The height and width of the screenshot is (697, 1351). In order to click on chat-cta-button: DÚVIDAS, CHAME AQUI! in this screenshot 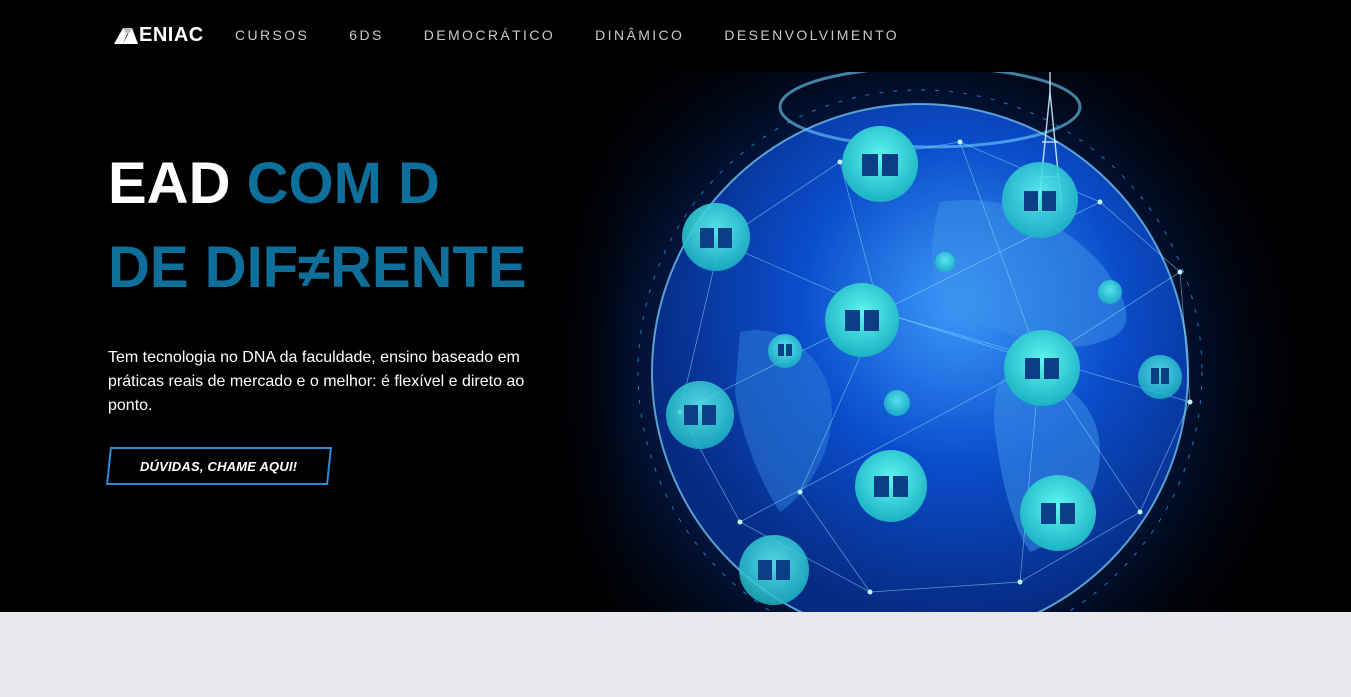, I will do `click(219, 466)`.